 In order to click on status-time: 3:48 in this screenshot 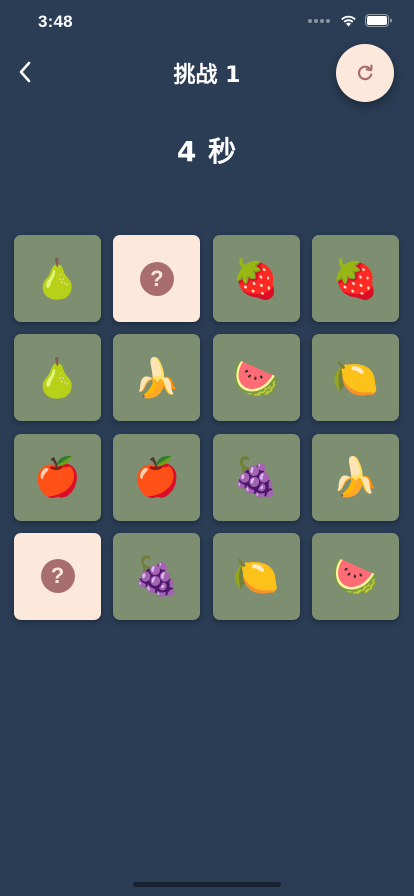, I will do `click(55, 21)`.